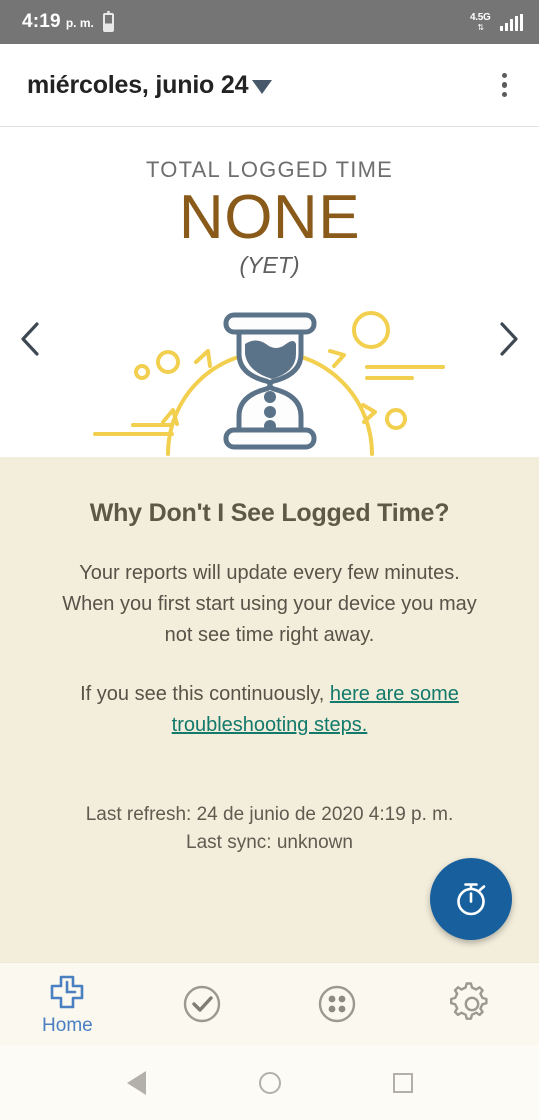  I want to click on android-recents-button, so click(403, 1083).